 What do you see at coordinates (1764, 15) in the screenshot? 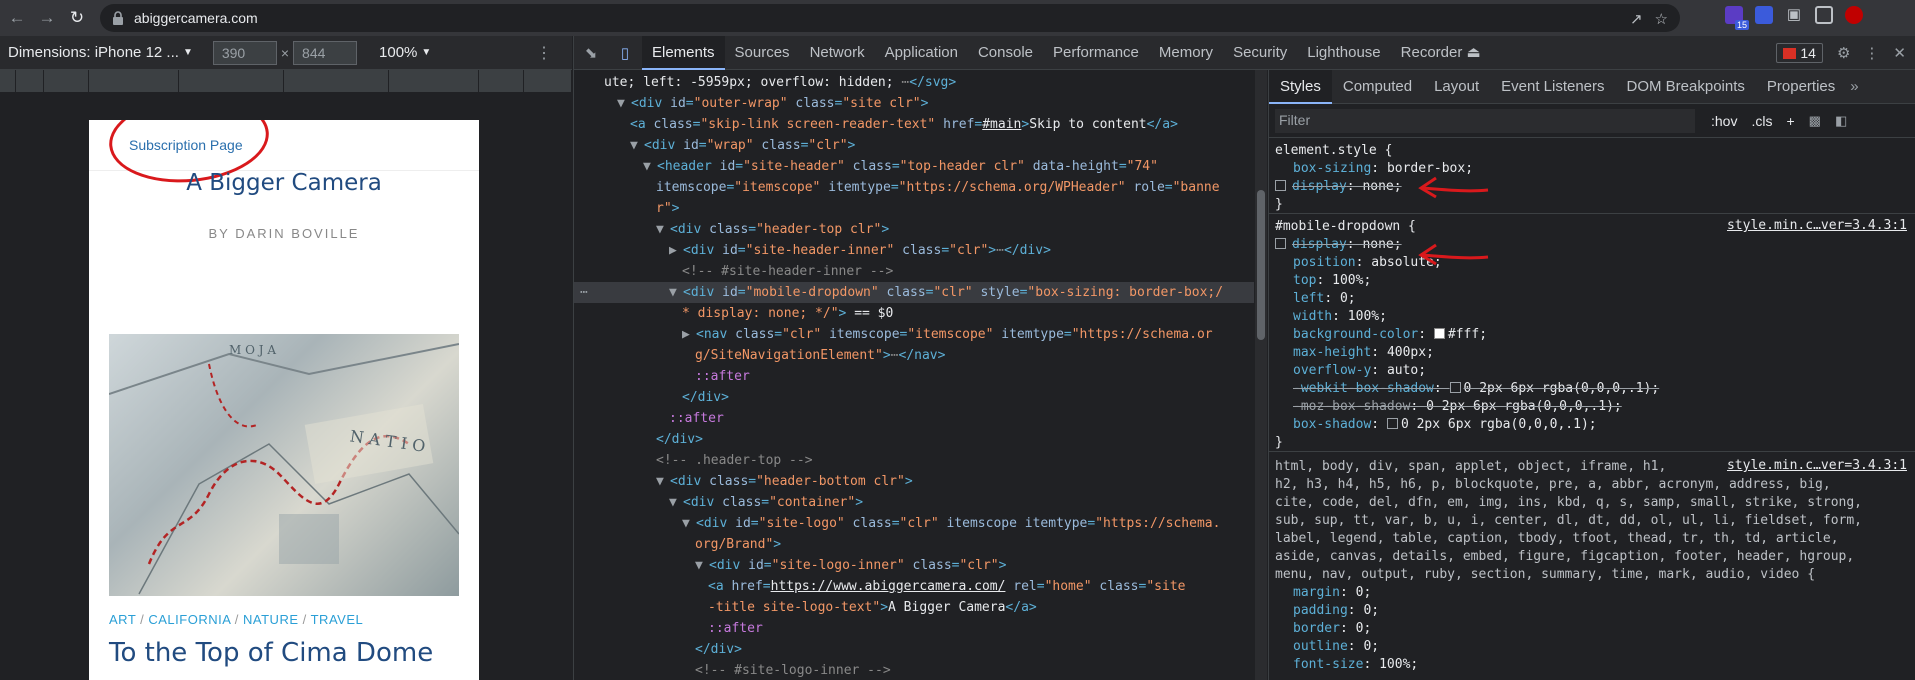
I see `bitwarden-shield-icon` at bounding box center [1764, 15].